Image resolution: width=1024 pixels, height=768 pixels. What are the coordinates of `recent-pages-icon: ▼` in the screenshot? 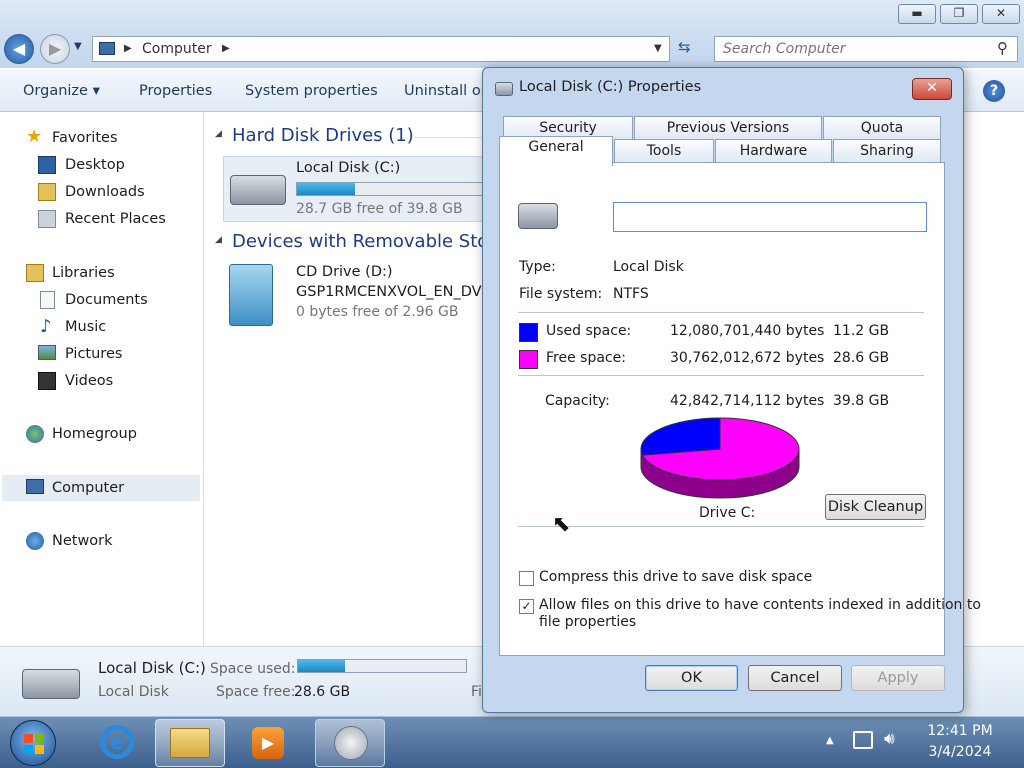 It's located at (78, 46).